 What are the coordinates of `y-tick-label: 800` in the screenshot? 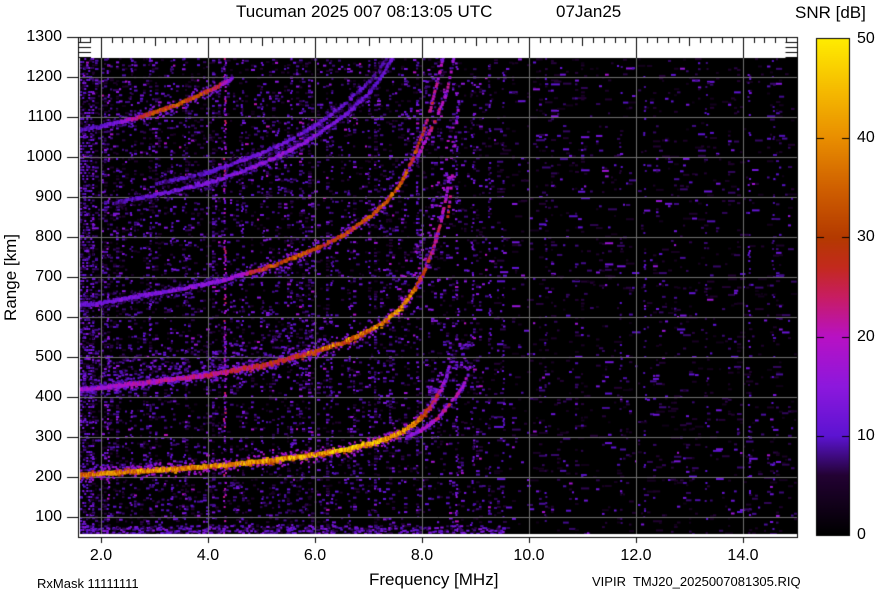 It's located at (48, 236).